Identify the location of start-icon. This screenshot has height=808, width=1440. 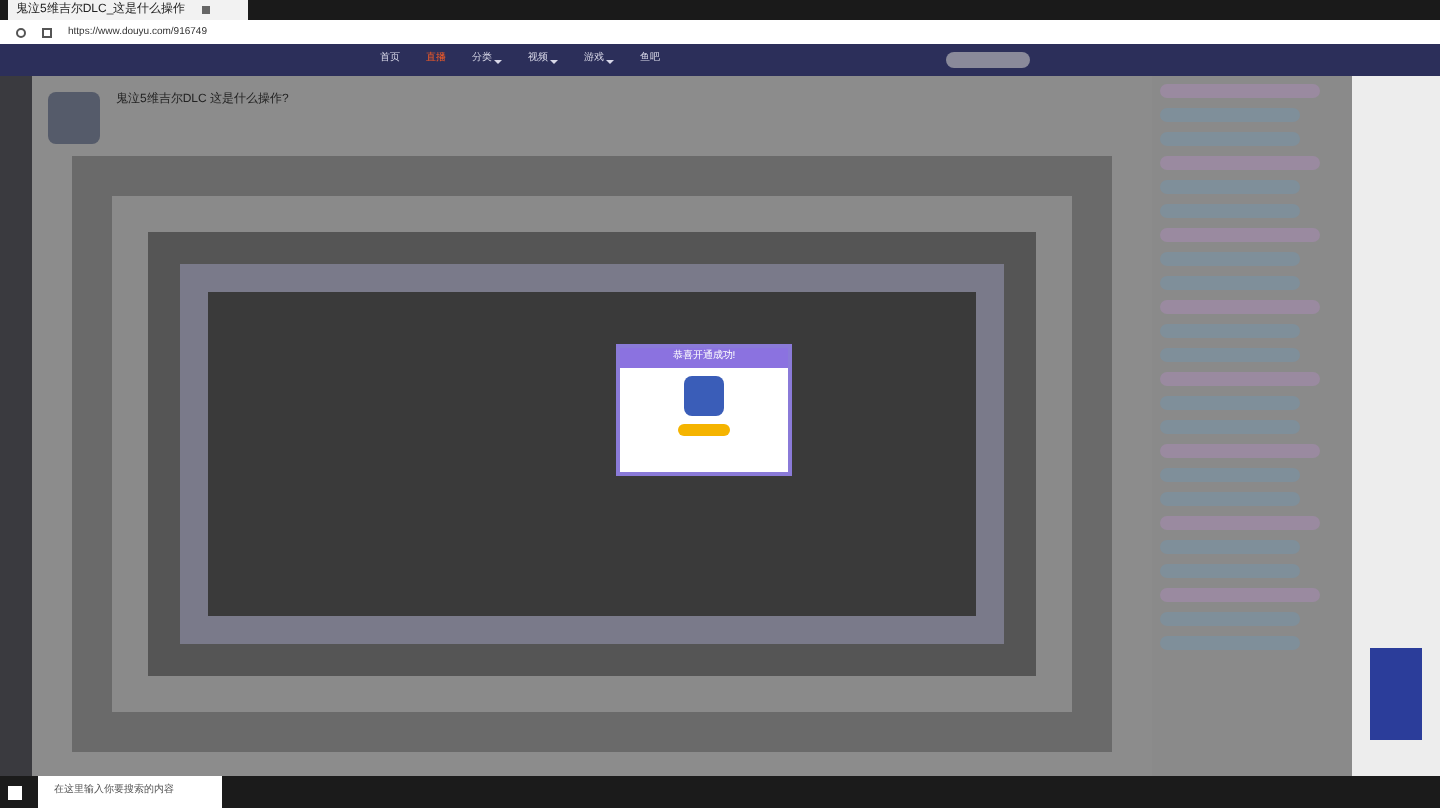
(15, 792).